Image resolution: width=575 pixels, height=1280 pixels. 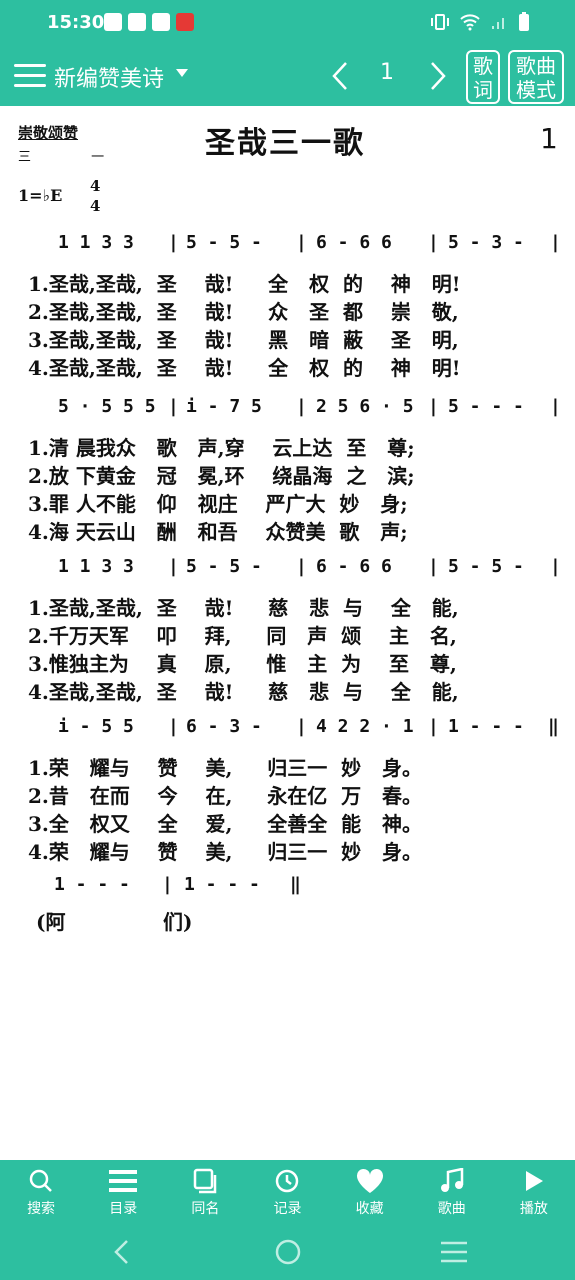 I want to click on recent-apps-icon, so click(x=454, y=1252).